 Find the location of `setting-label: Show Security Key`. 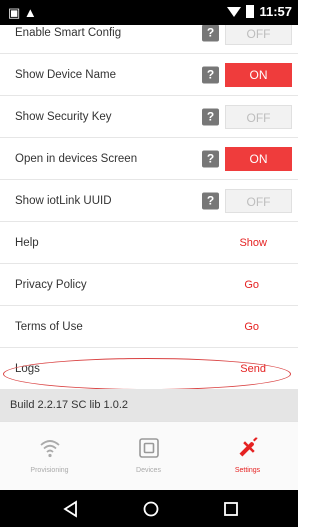

setting-label: Show Security Key is located at coordinates (63, 116).